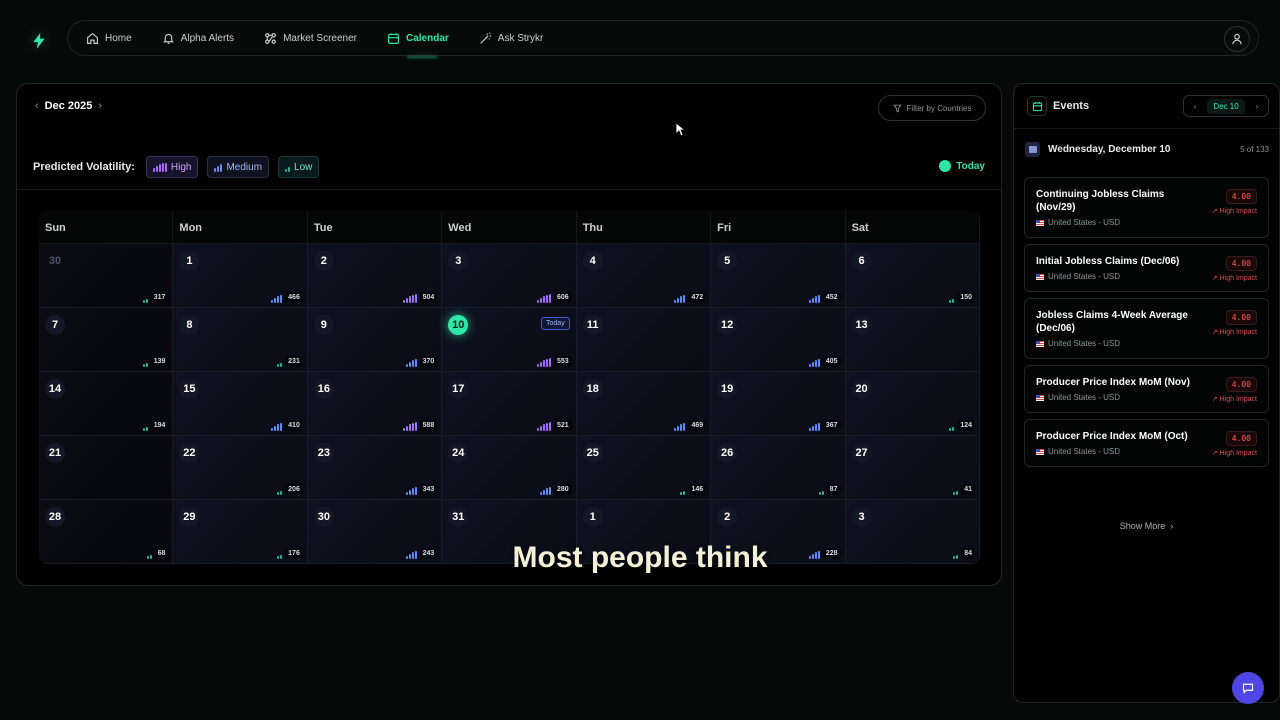 This screenshot has width=1280, height=720. Describe the element at coordinates (39, 41) in the screenshot. I see `logo-bolt-icon` at that location.